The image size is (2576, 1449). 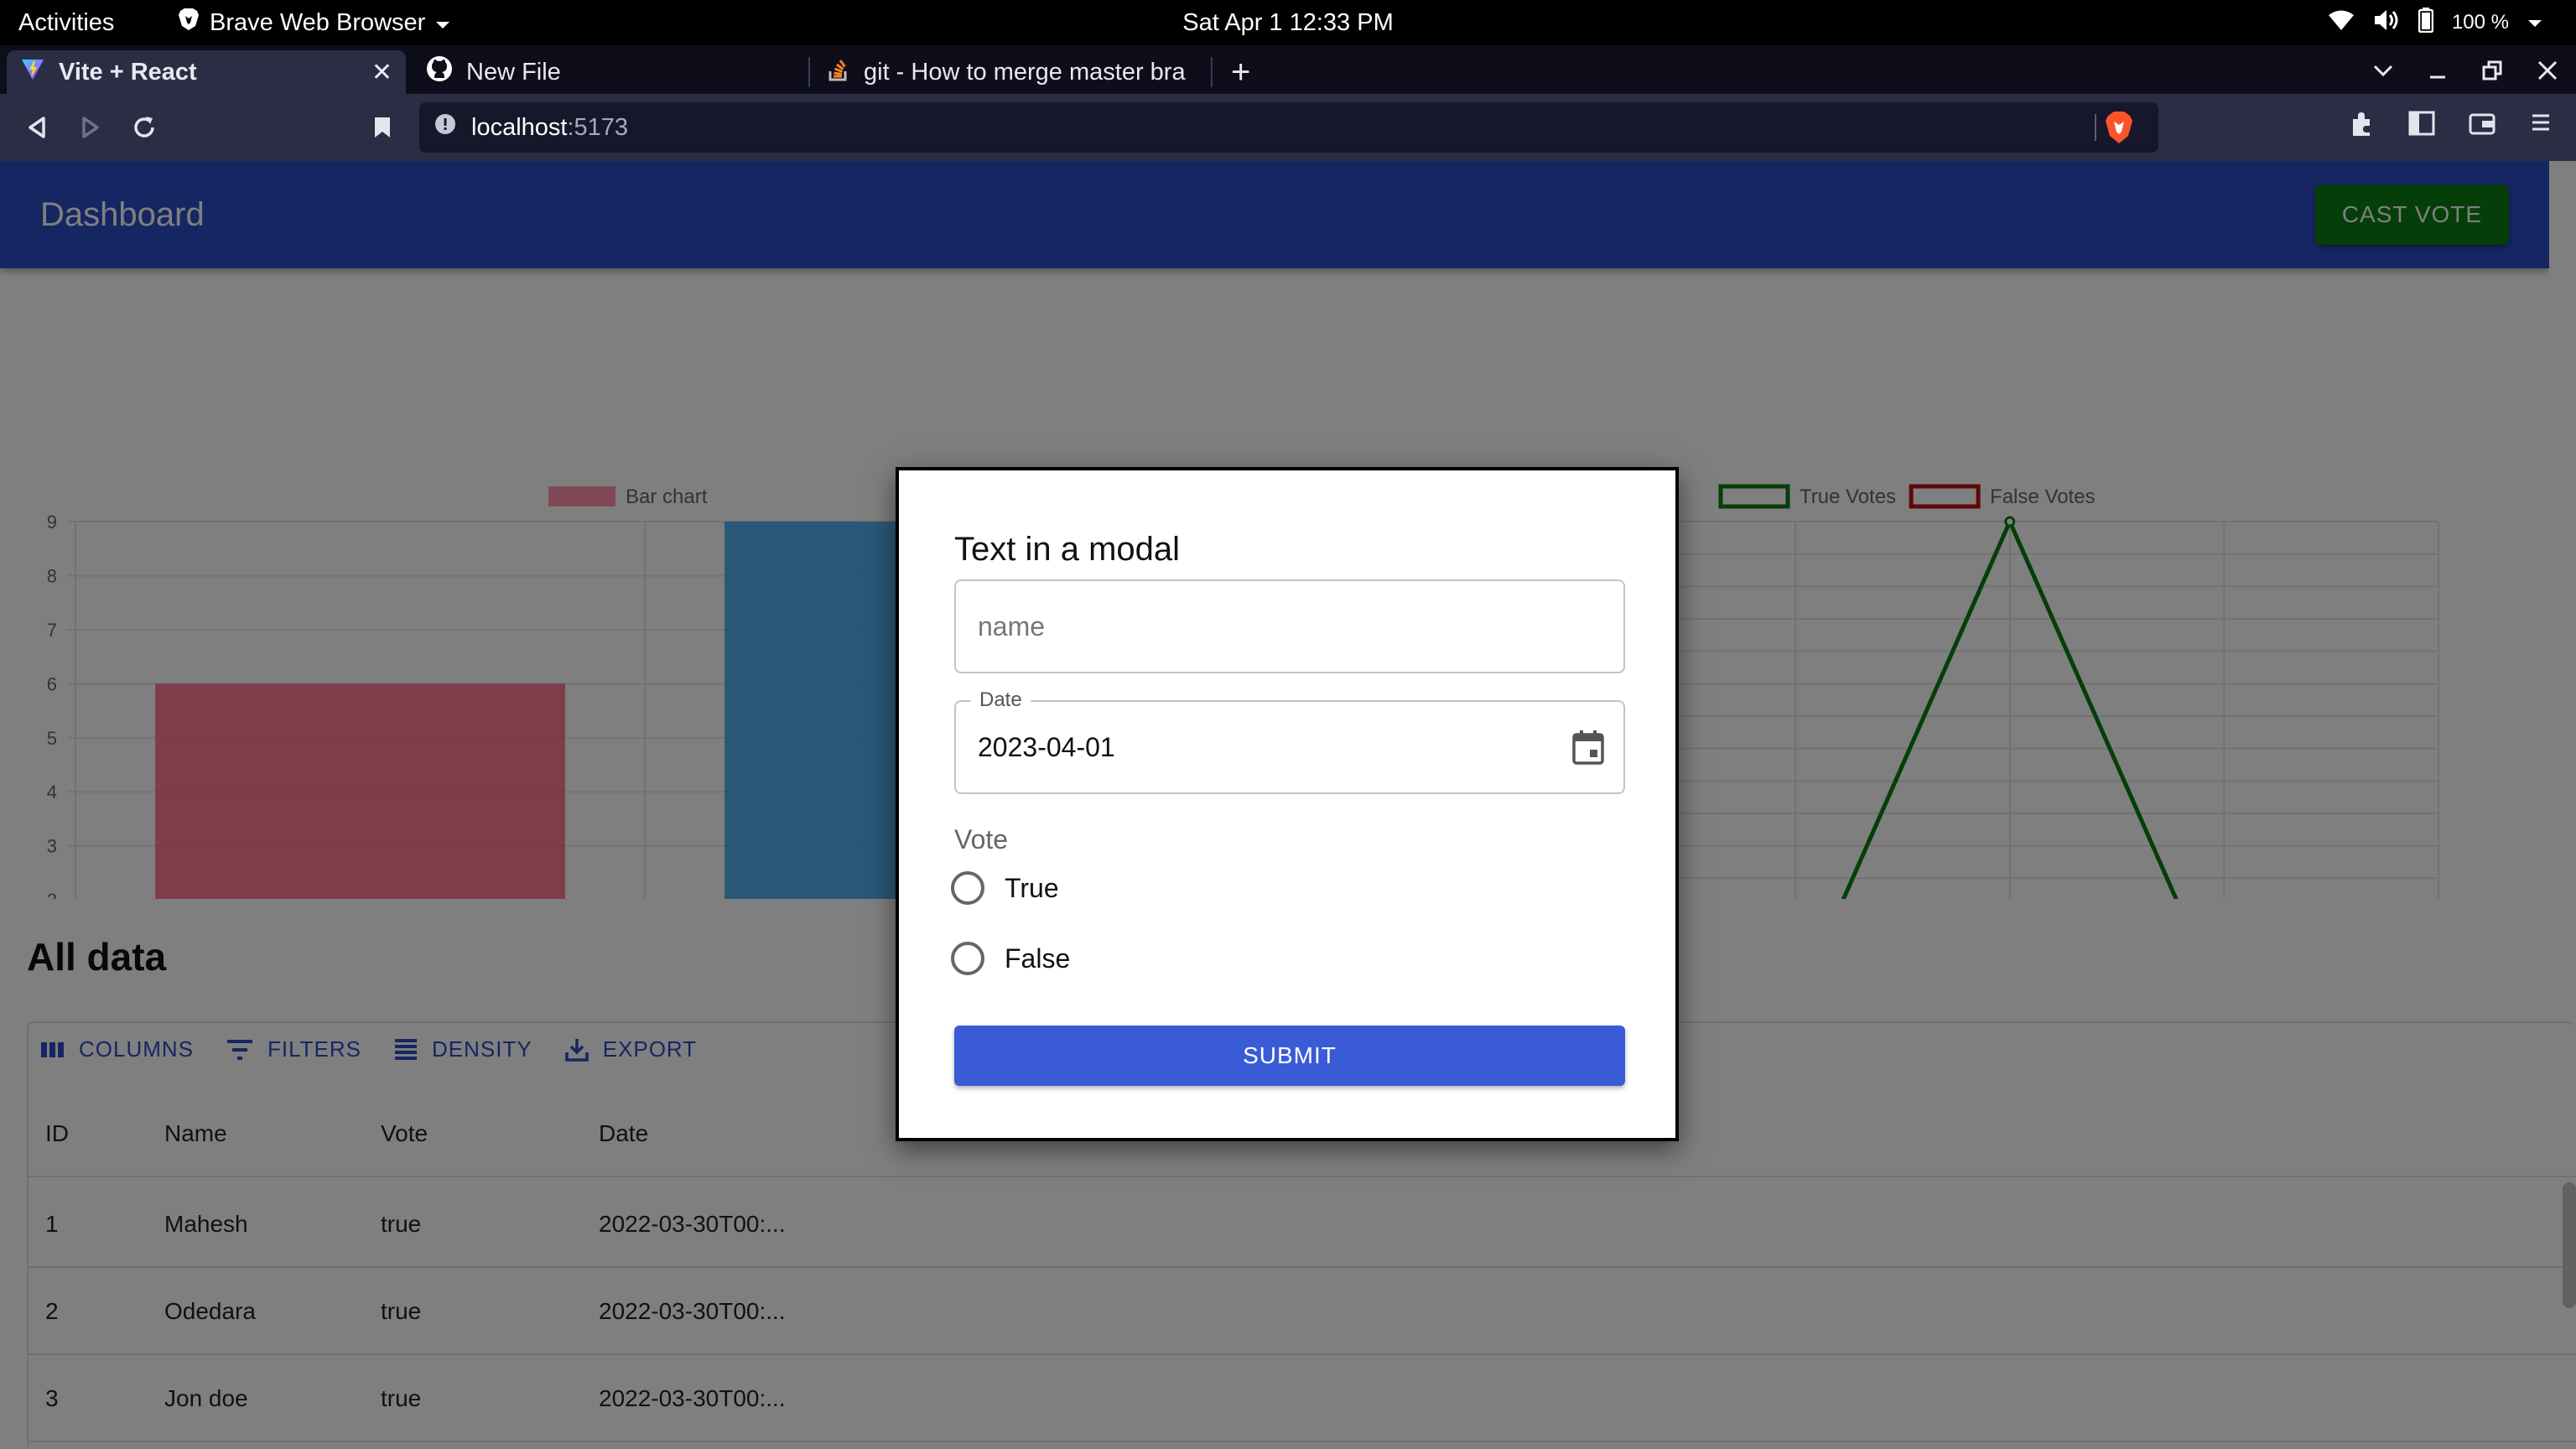 I want to click on url-text: localhost:5173, so click(x=549, y=128).